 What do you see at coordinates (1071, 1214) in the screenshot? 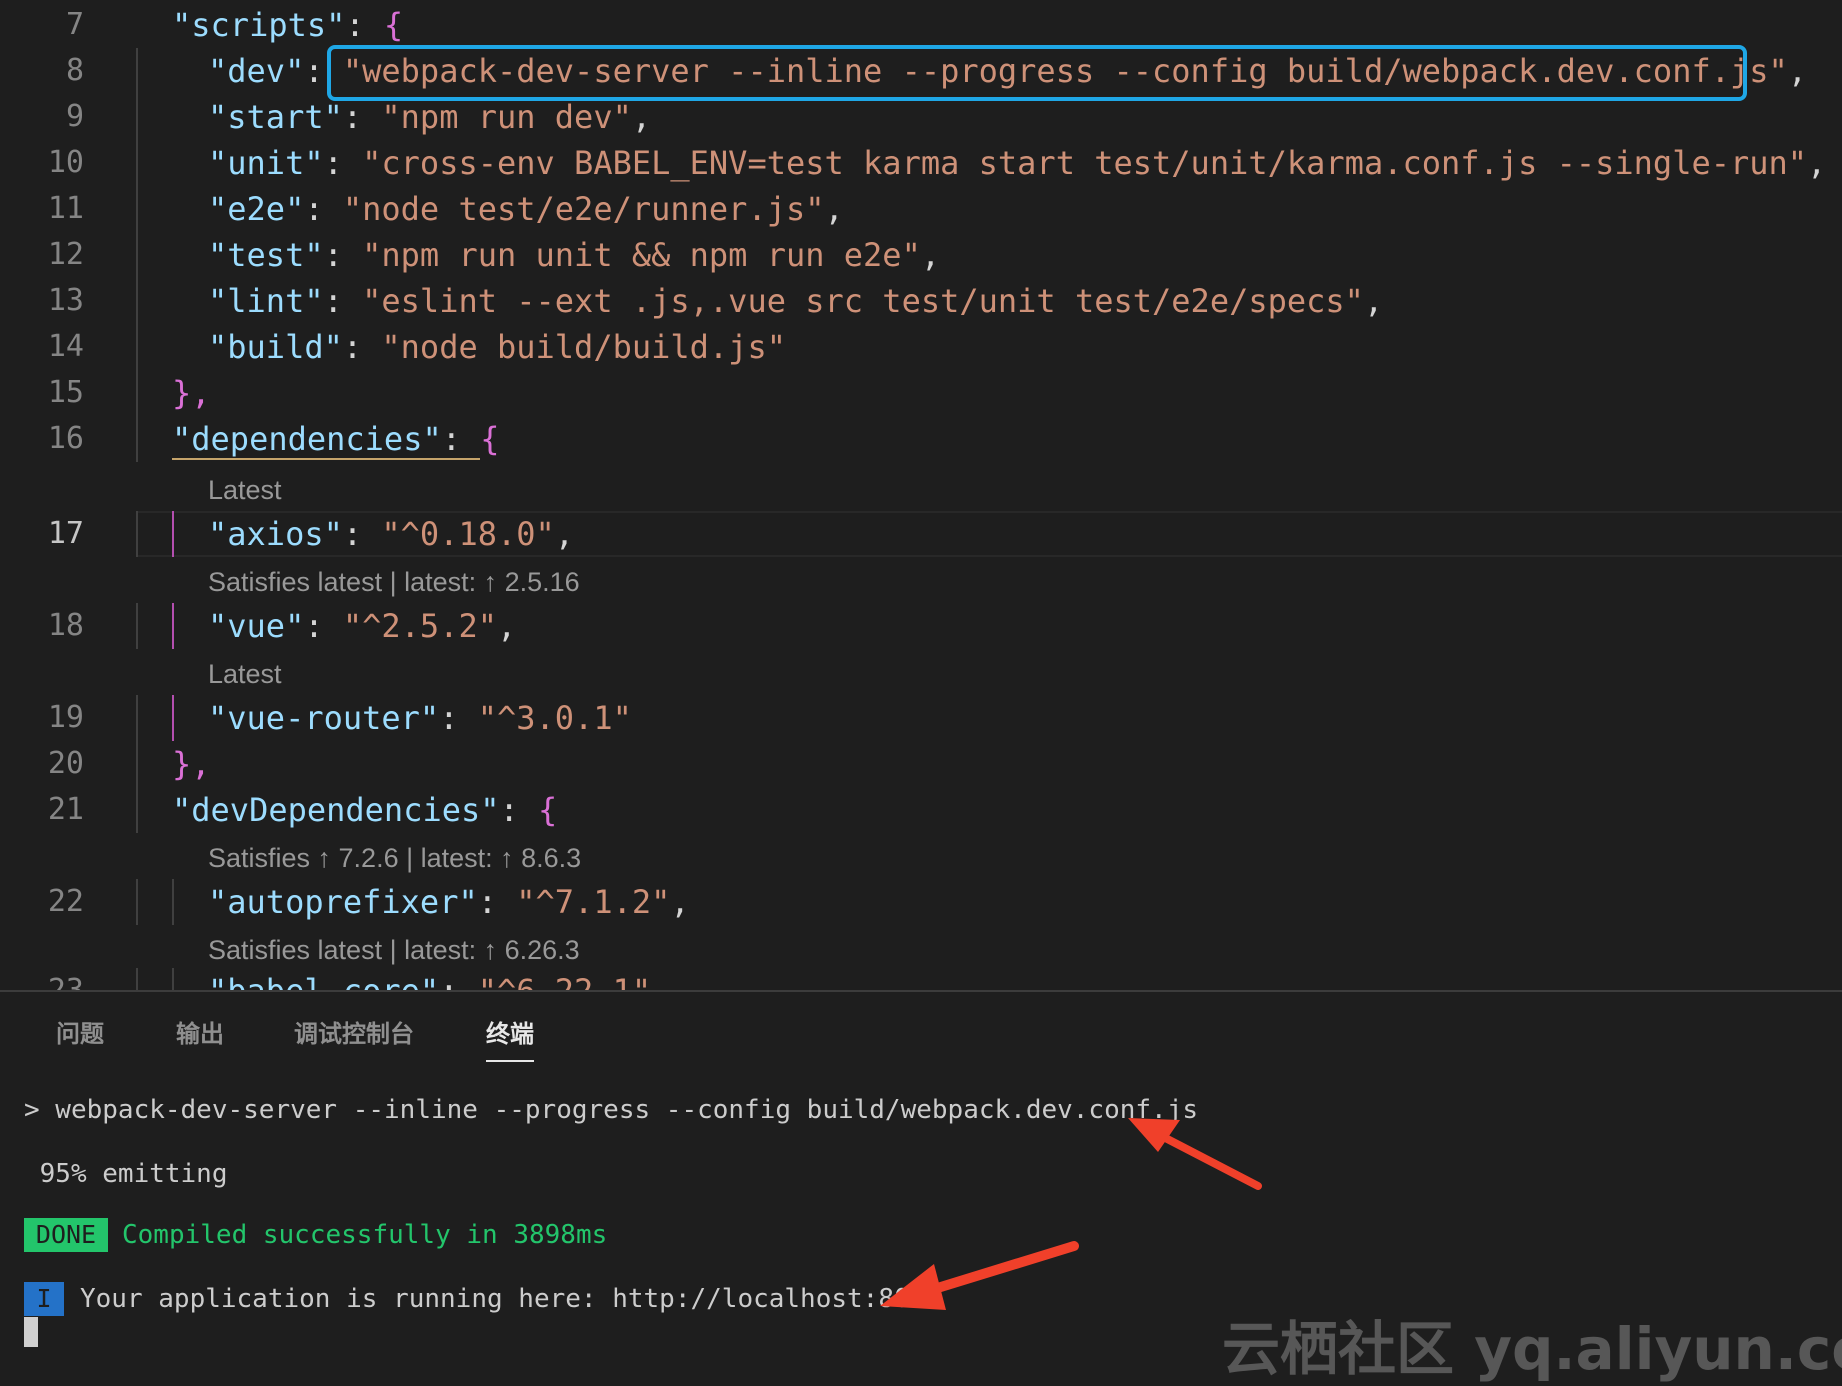
I see `annotation-arrows` at bounding box center [1071, 1214].